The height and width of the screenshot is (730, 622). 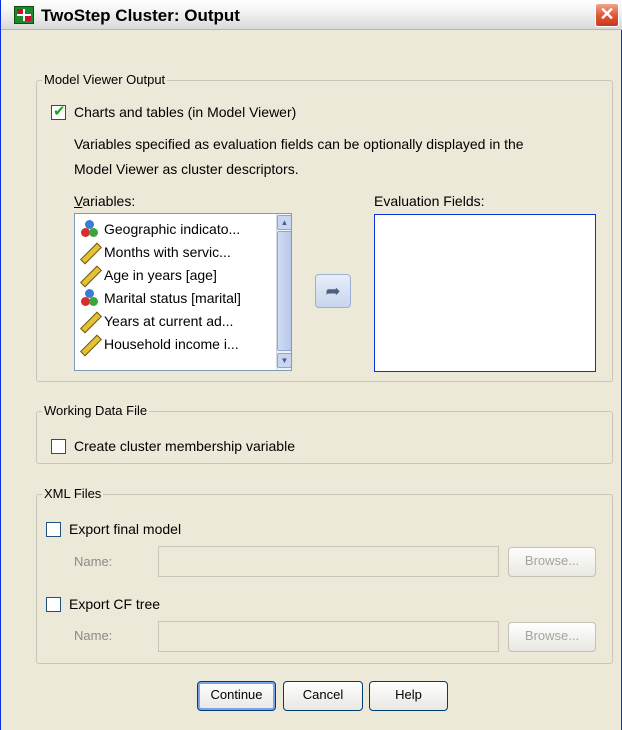 What do you see at coordinates (58, 446) in the screenshot?
I see `cluster-membership-checkbox` at bounding box center [58, 446].